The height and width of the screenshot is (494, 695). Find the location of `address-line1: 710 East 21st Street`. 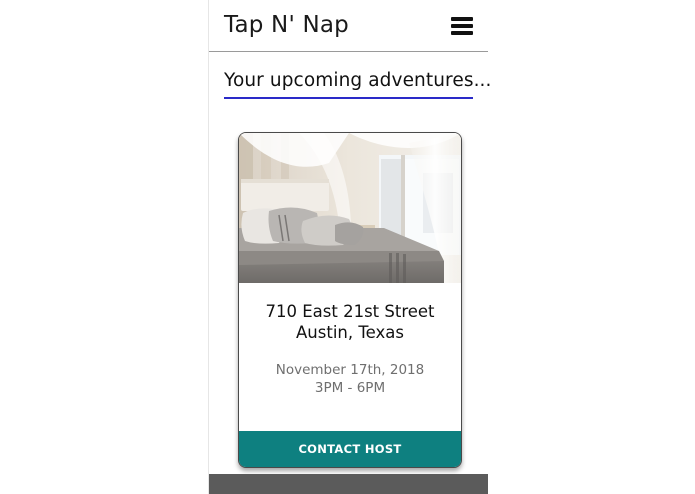

address-line1: 710 East 21st Street is located at coordinates (350, 311).